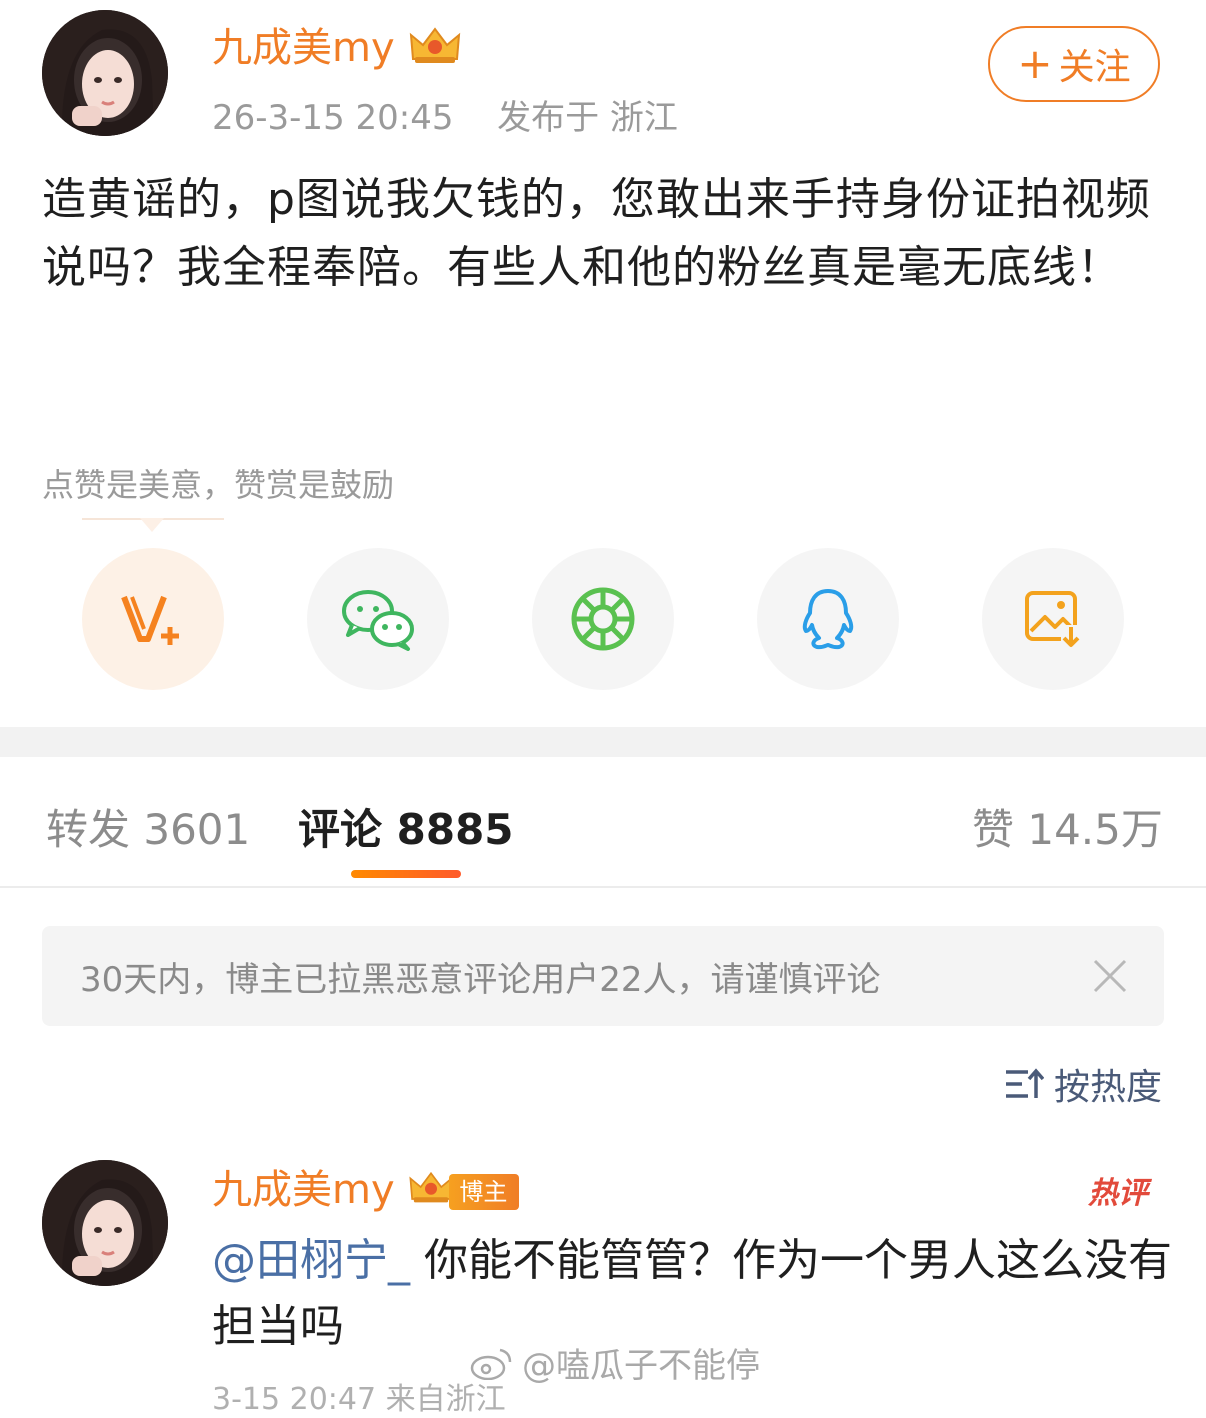 This screenshot has width=1206, height=1418. I want to click on tab-divider, so click(603, 887).